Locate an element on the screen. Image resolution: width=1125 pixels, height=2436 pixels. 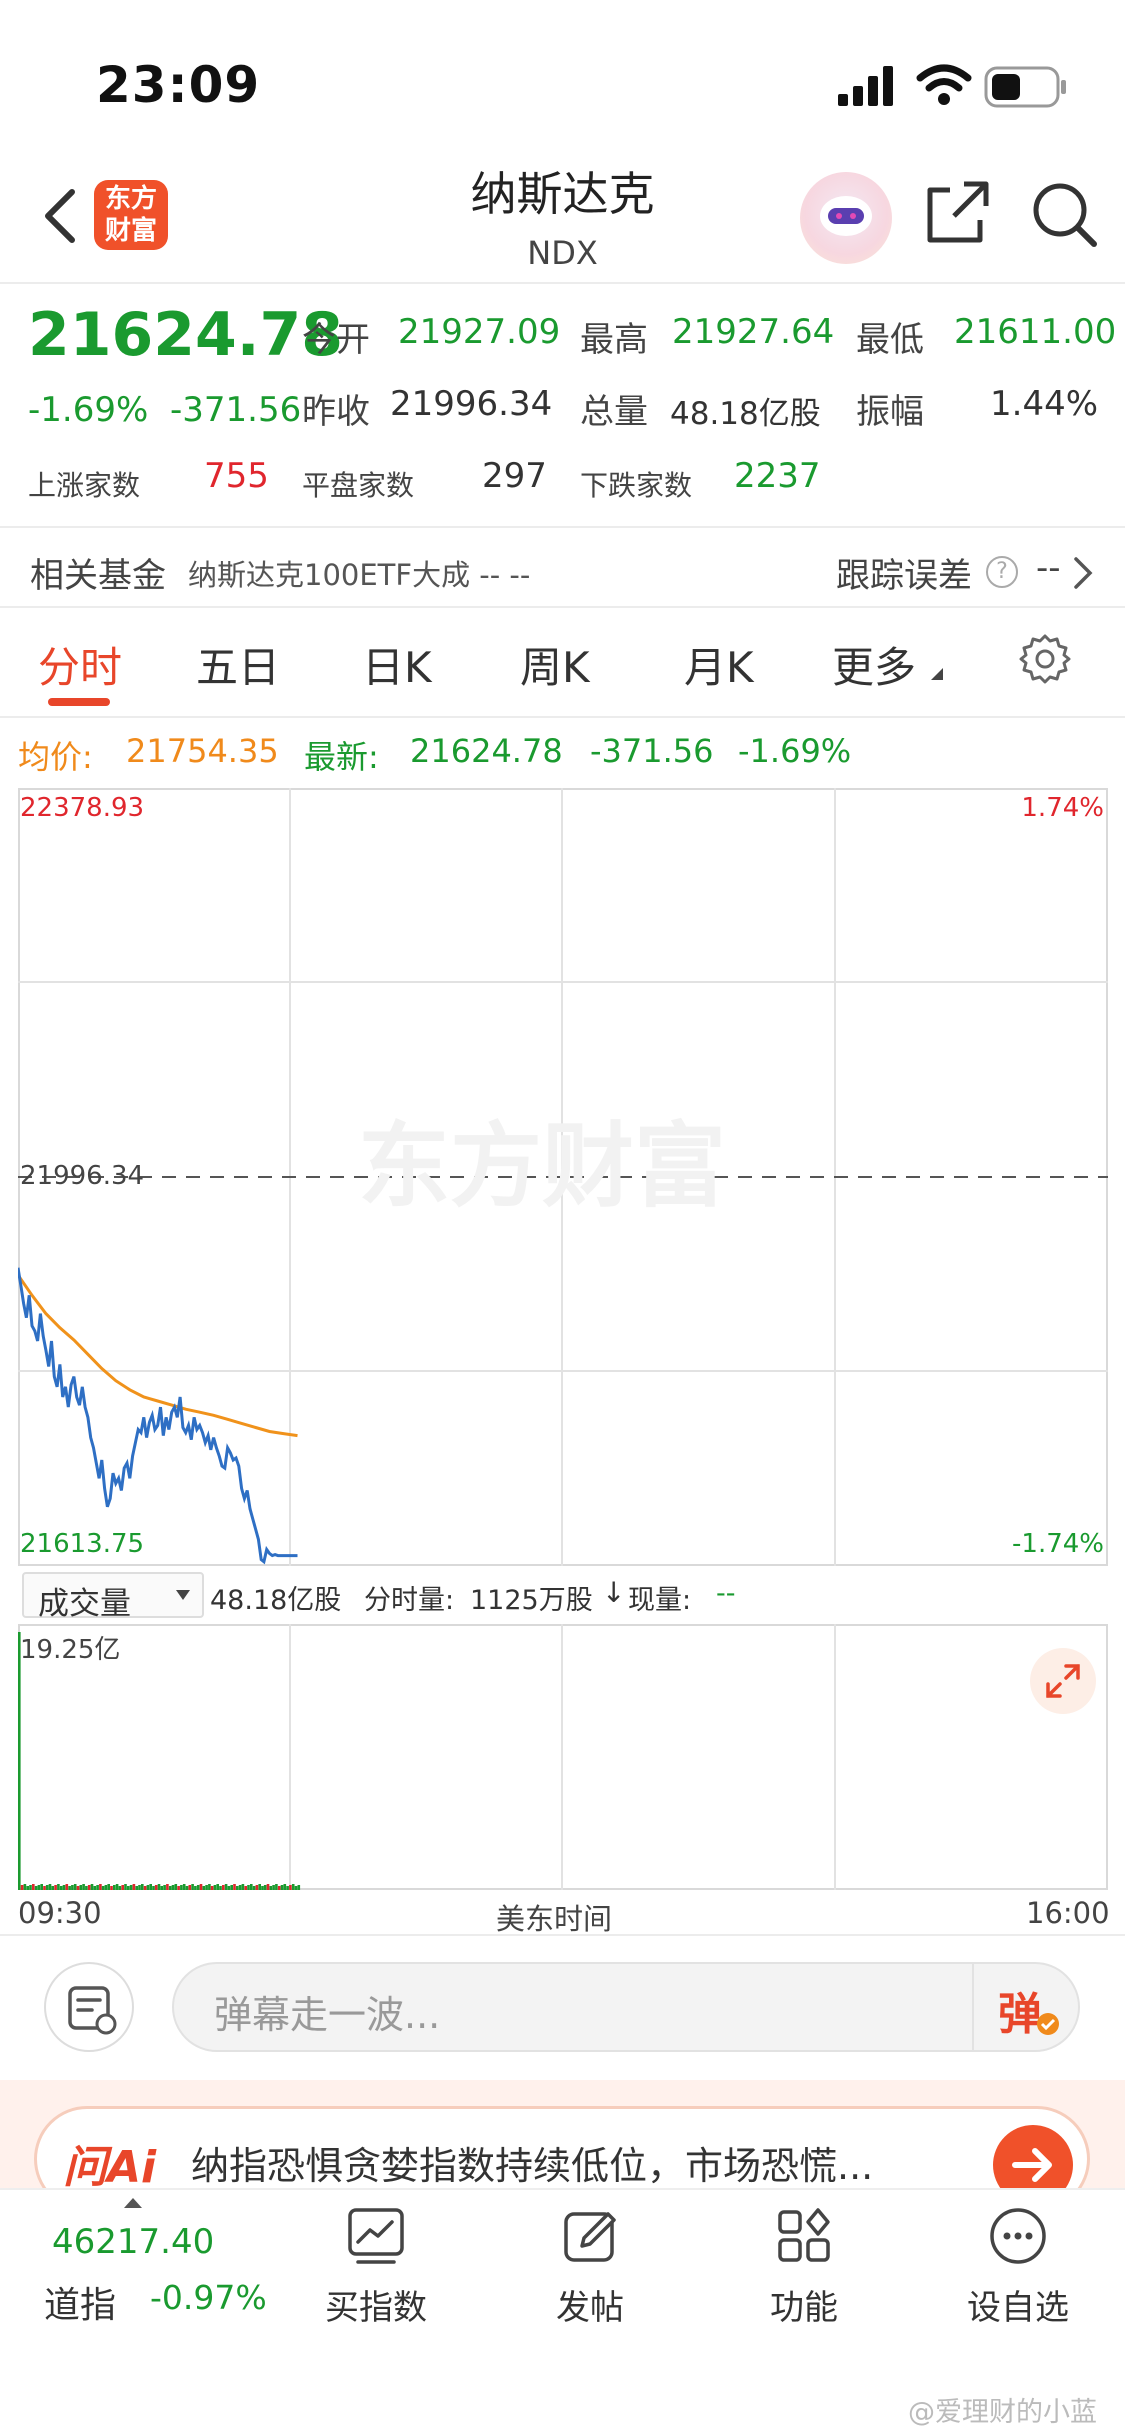
latest-price-value: 21624.78 is located at coordinates (486, 751).